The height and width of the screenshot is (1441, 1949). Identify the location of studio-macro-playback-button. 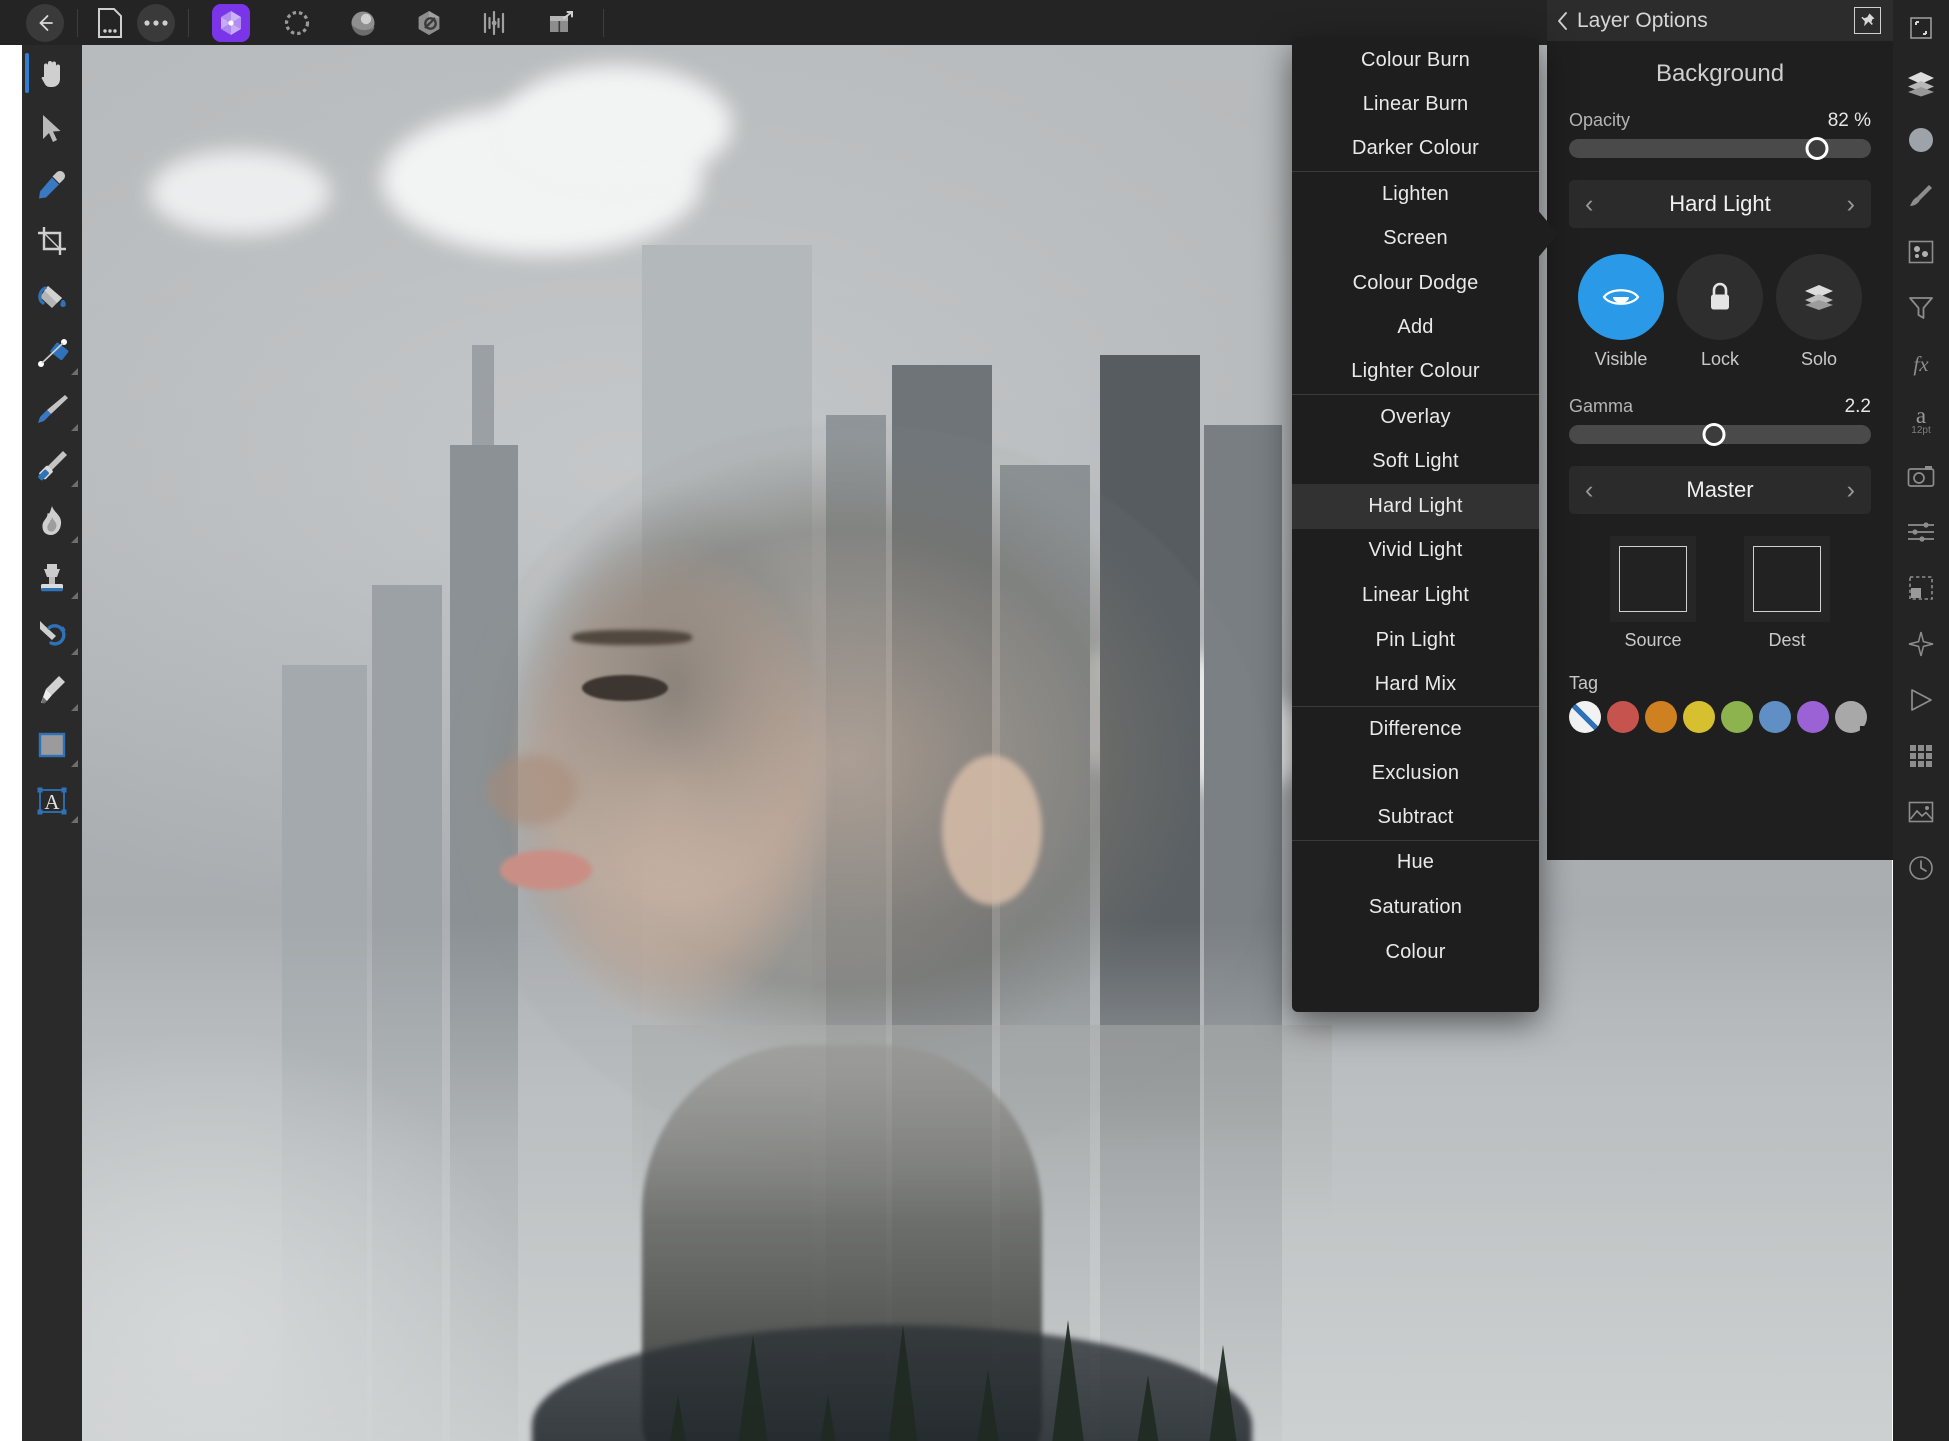
(1921, 700).